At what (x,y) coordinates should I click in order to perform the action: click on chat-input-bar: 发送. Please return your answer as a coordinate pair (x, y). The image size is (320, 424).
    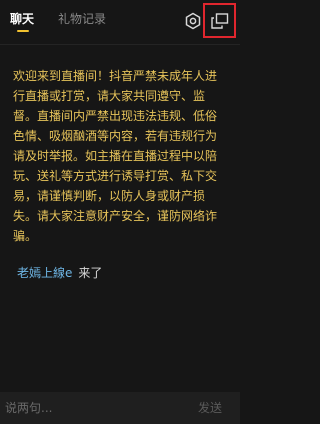
    Looking at the image, I should click on (120, 408).